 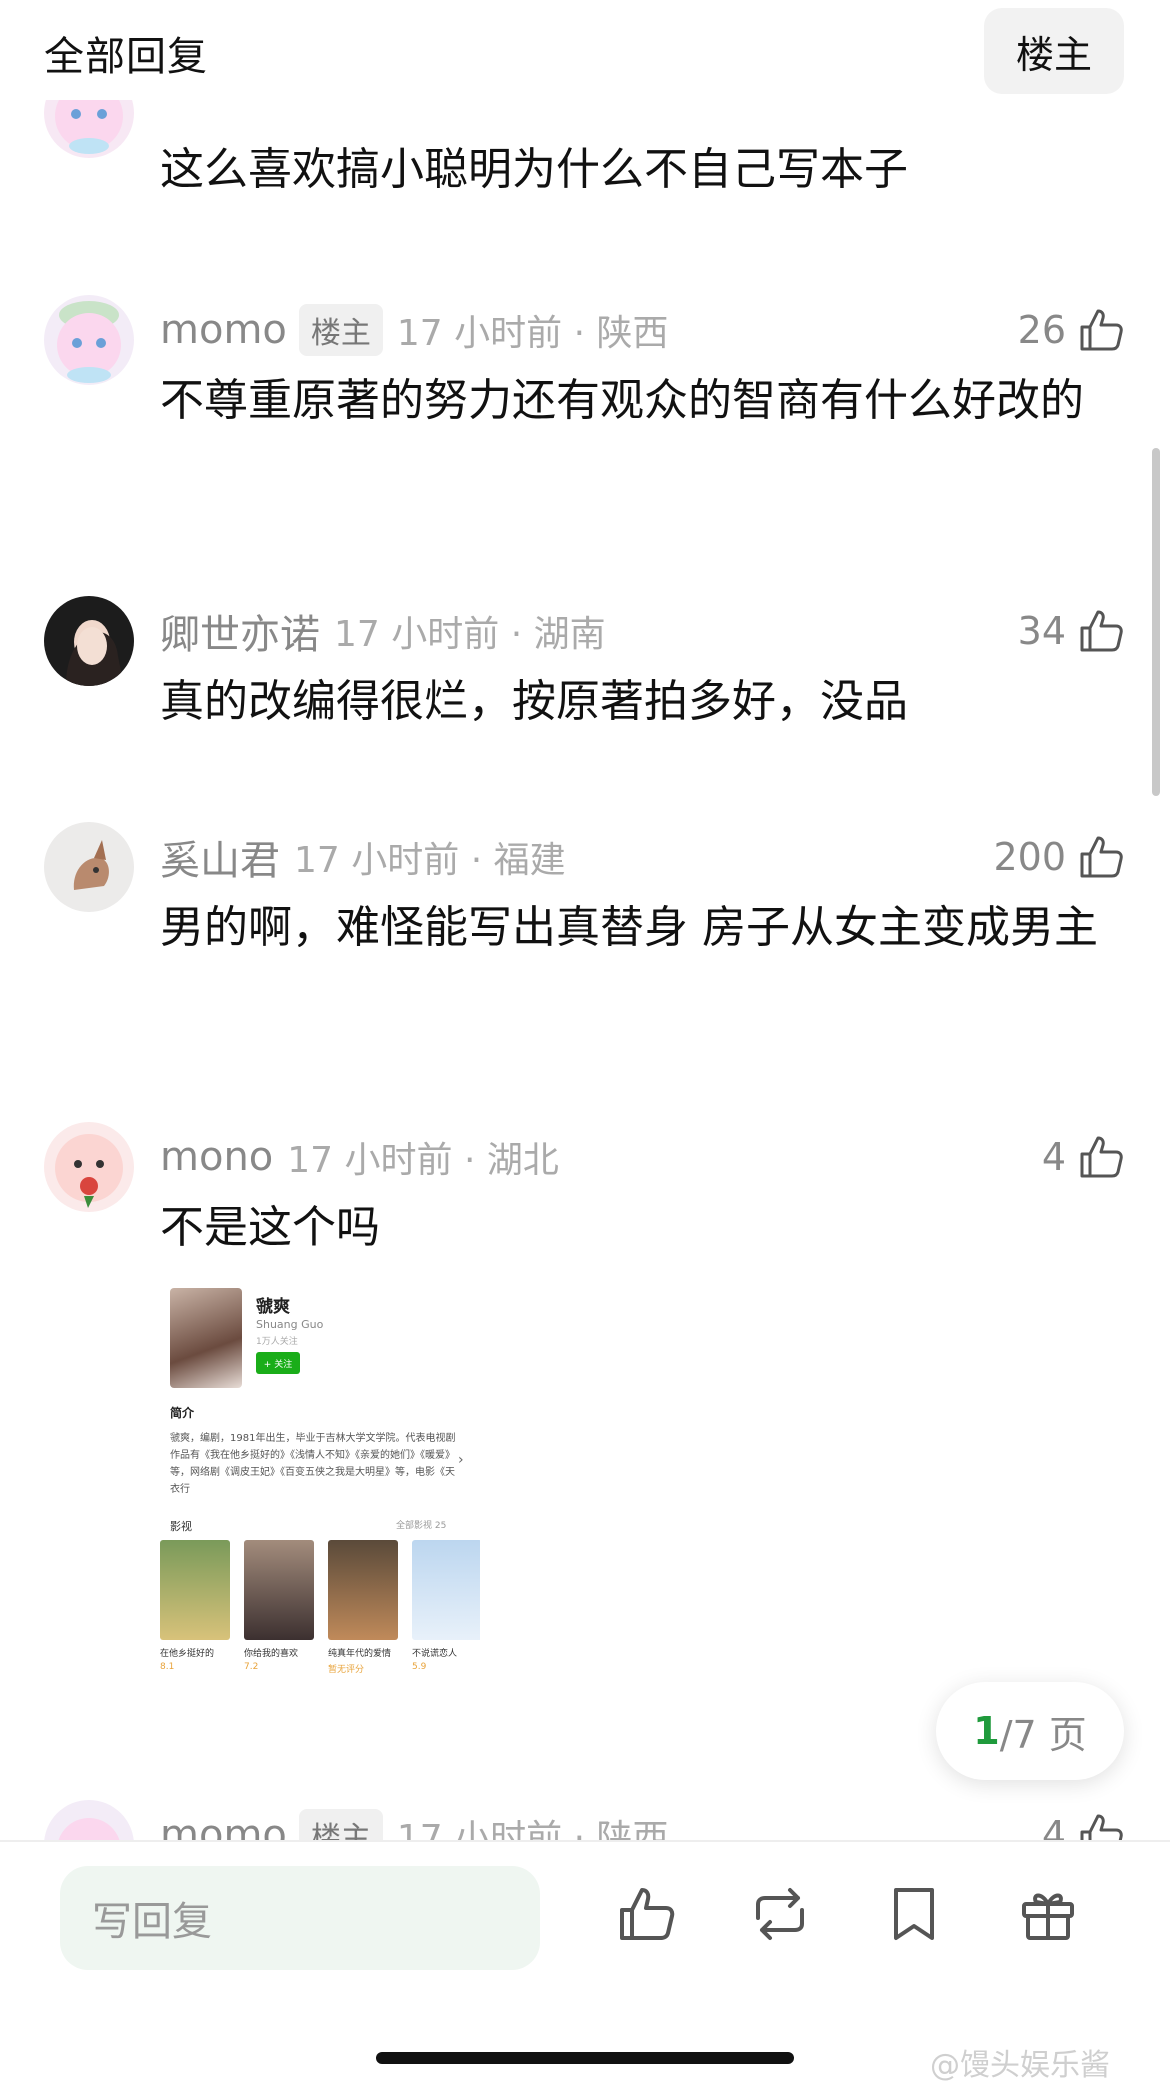 What do you see at coordinates (181, 1526) in the screenshot?
I see `works-heading: 影视` at bounding box center [181, 1526].